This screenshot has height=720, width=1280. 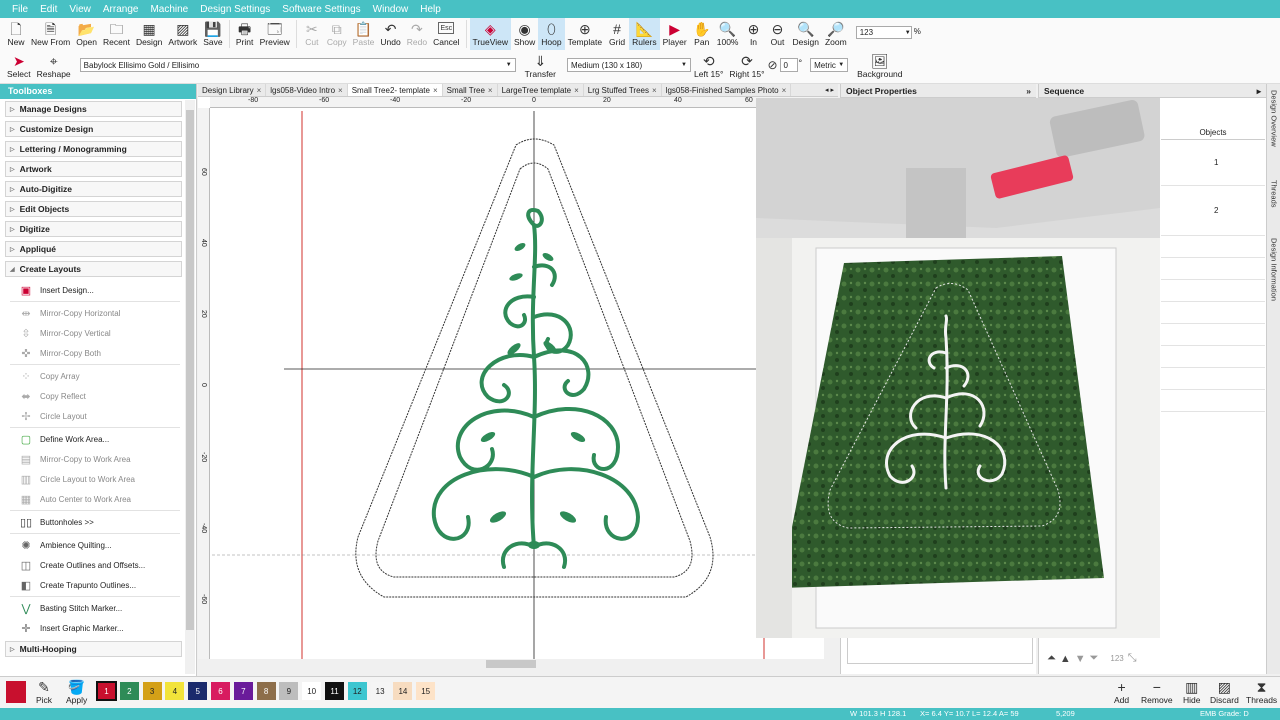 What do you see at coordinates (76, 692) in the screenshot?
I see `apply-color-button: 🪣 Apply` at bounding box center [76, 692].